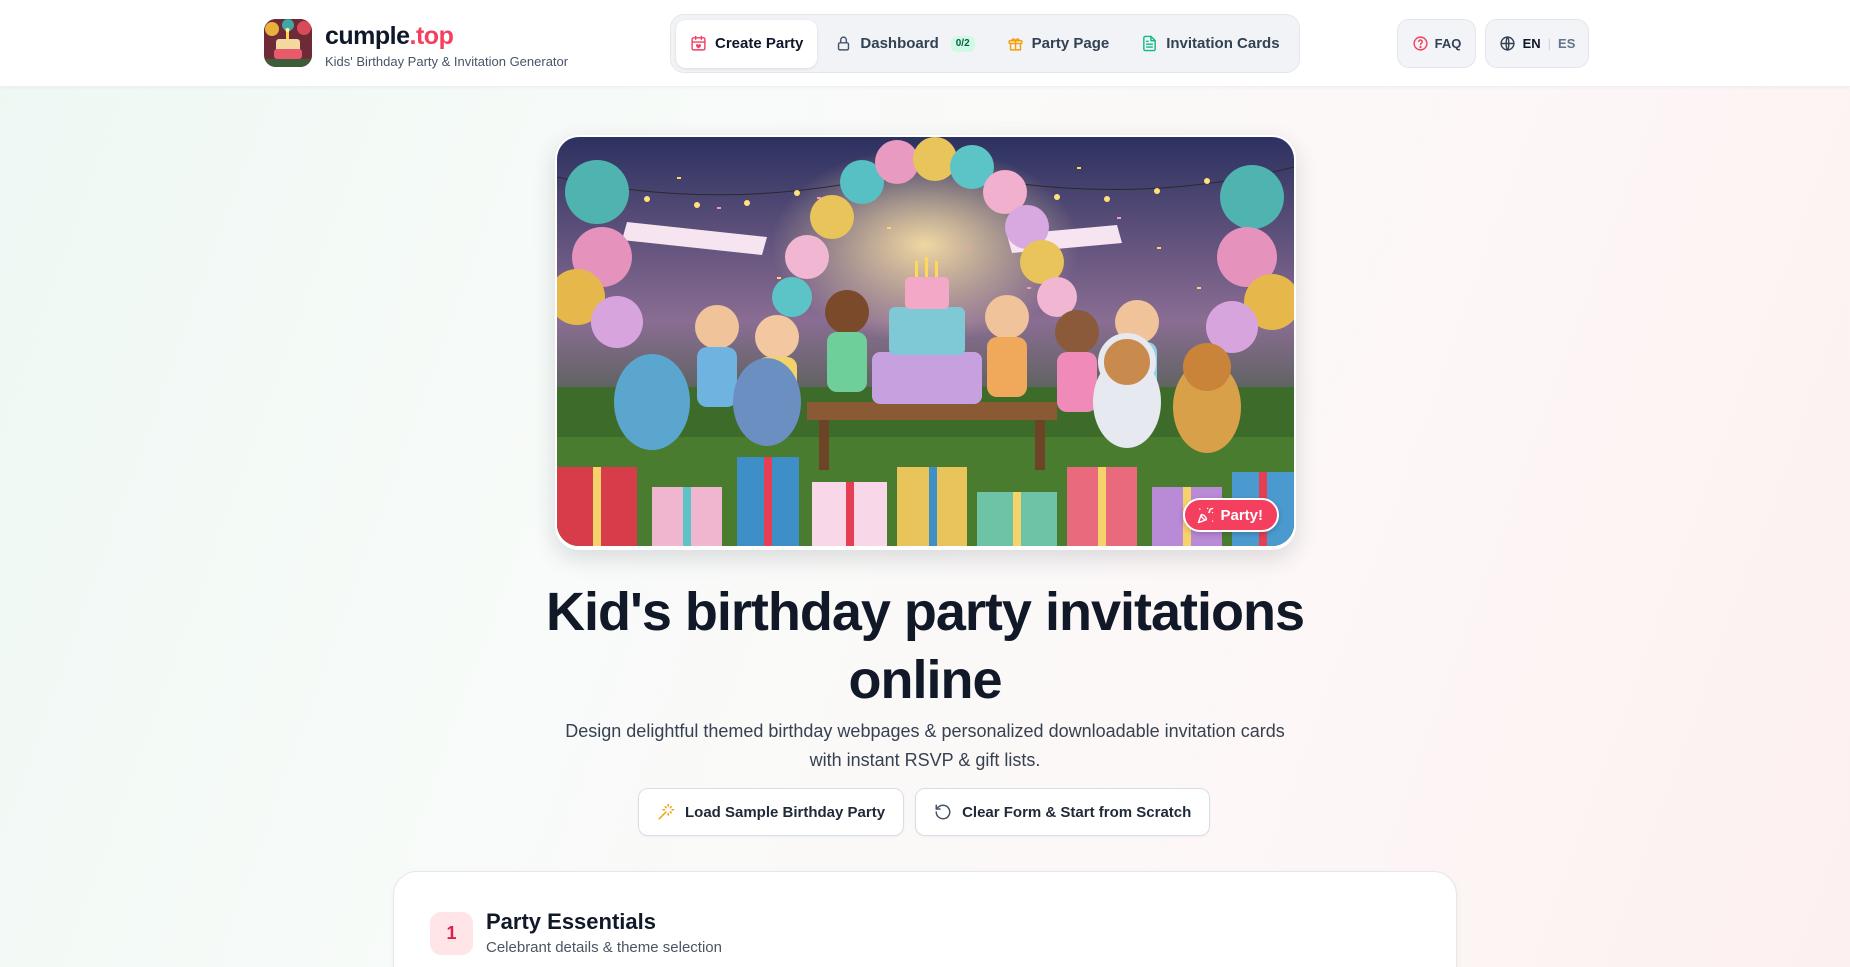  I want to click on nav-dashboard-label: Dashboard, so click(899, 43).